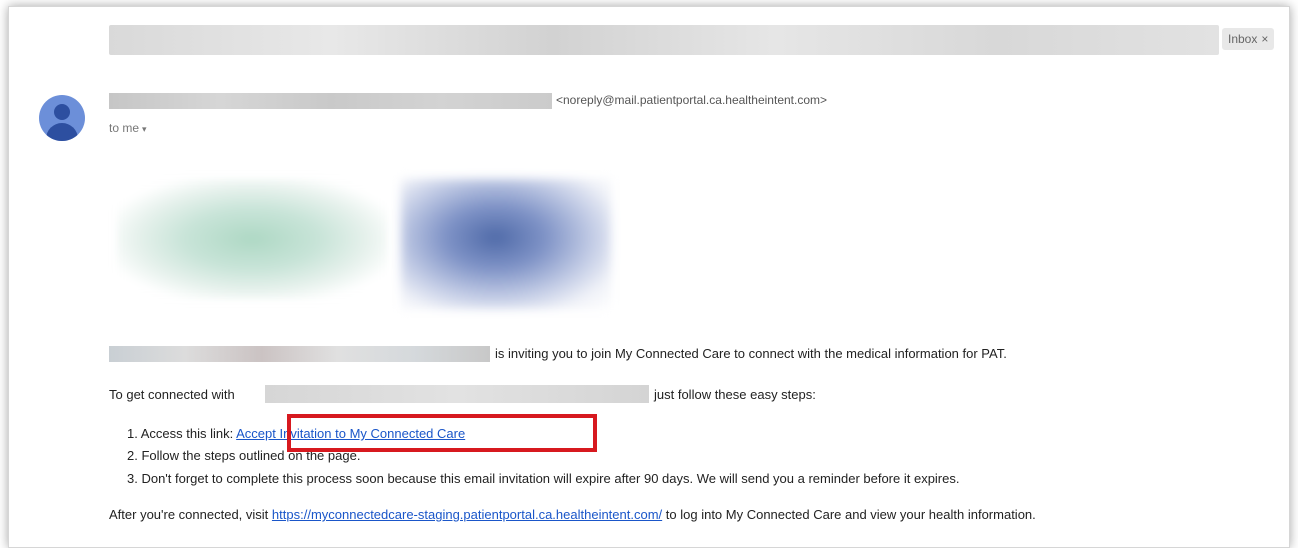 This screenshot has width=1298, height=548. I want to click on step-1-text: 1. Access this link:, so click(180, 433).